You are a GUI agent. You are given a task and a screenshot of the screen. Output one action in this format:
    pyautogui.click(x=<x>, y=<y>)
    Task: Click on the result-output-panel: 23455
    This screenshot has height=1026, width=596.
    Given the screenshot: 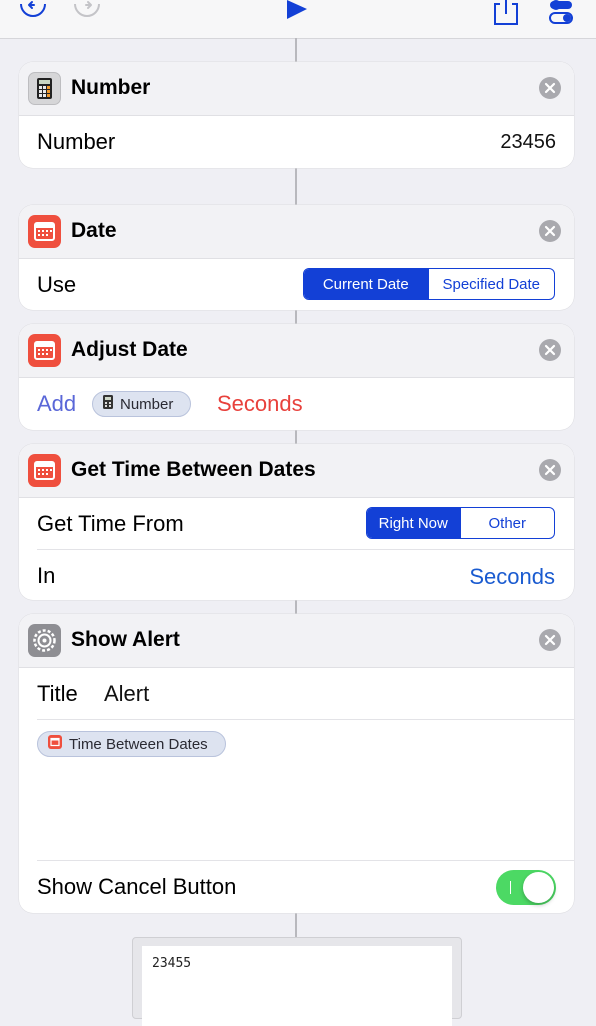 What is the action you would take?
    pyautogui.click(x=297, y=981)
    